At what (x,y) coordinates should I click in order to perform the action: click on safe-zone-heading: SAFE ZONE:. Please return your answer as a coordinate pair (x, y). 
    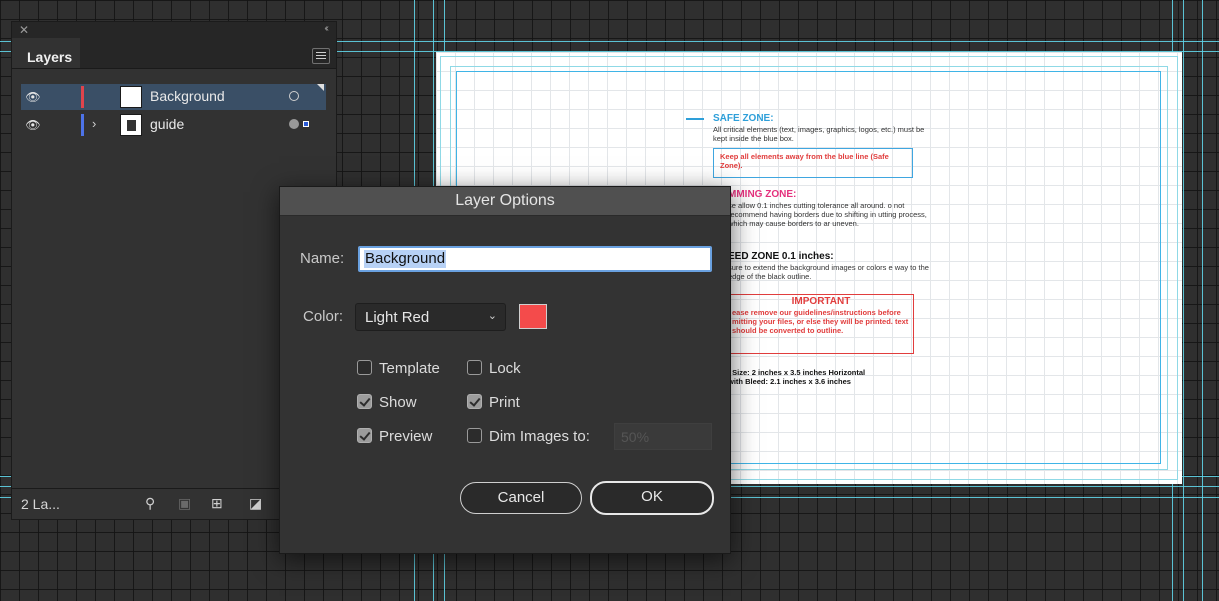
    Looking at the image, I should click on (743, 118).